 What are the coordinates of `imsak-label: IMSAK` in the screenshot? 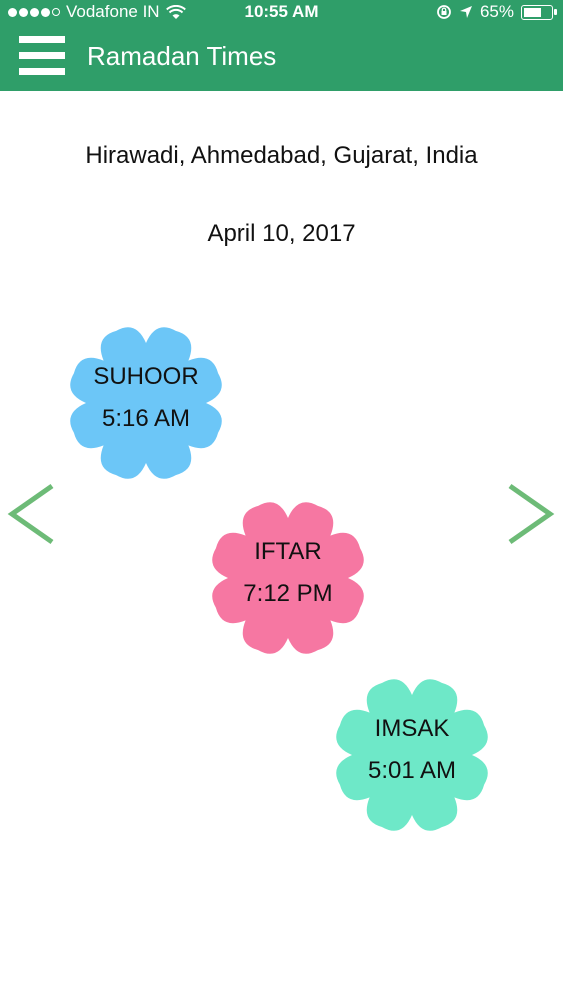 It's located at (412, 728).